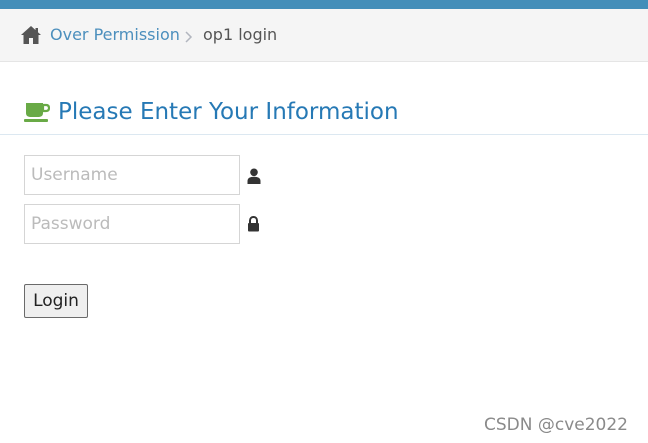 The height and width of the screenshot is (443, 648). I want to click on chevron-right-icon, so click(189, 37).